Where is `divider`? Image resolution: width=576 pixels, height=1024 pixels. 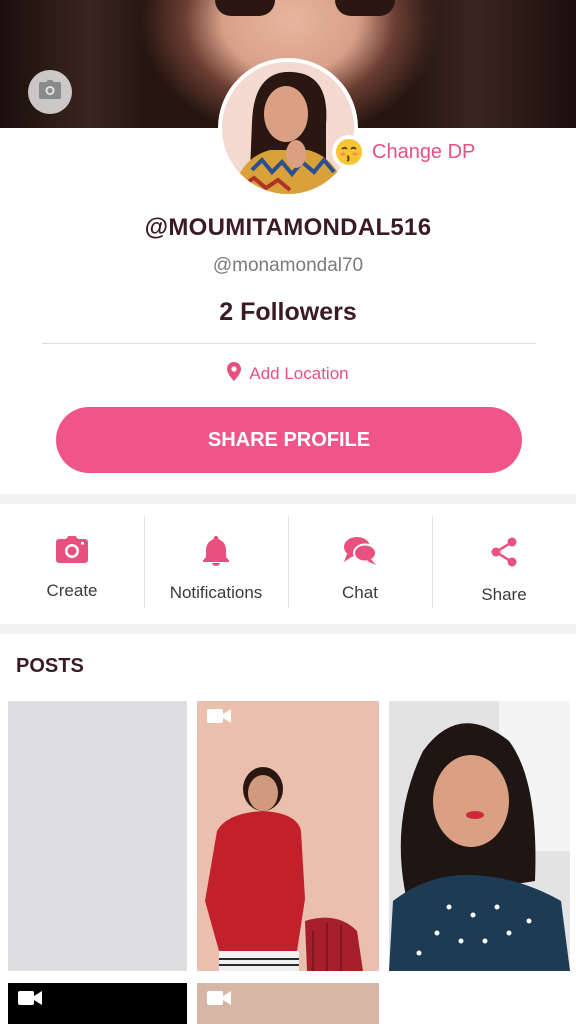 divider is located at coordinates (289, 343).